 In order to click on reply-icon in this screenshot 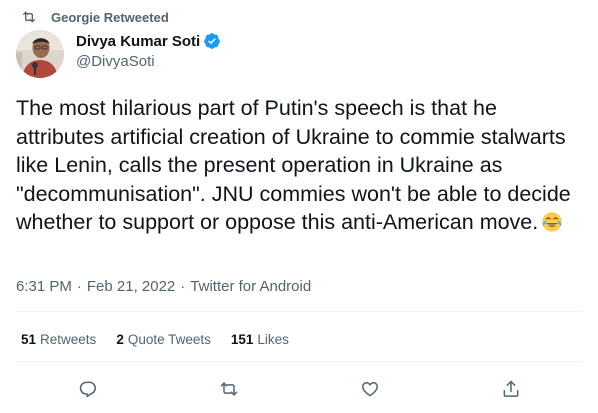, I will do `click(87, 389)`.